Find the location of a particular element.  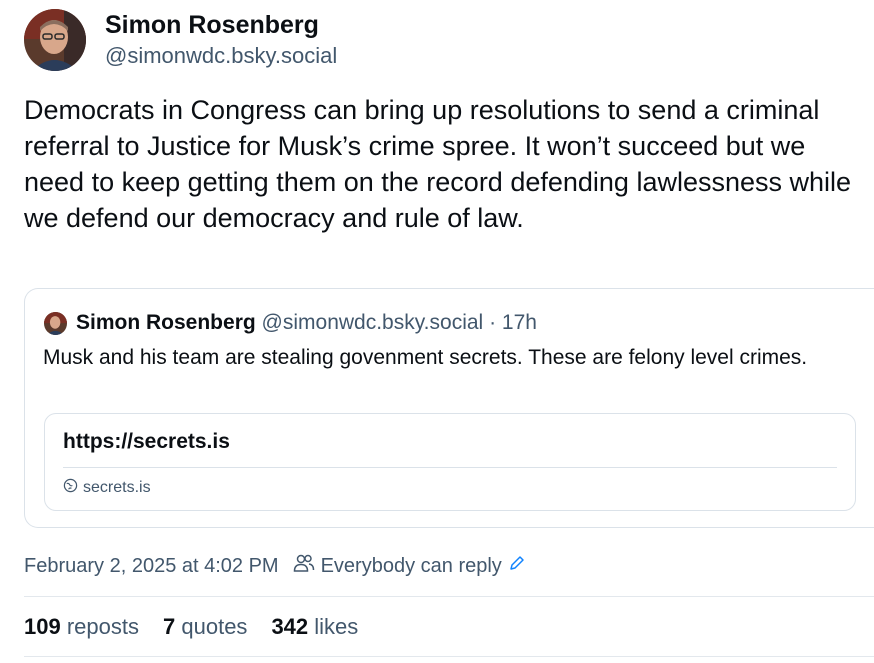

quotes-label: quotes is located at coordinates (214, 626).